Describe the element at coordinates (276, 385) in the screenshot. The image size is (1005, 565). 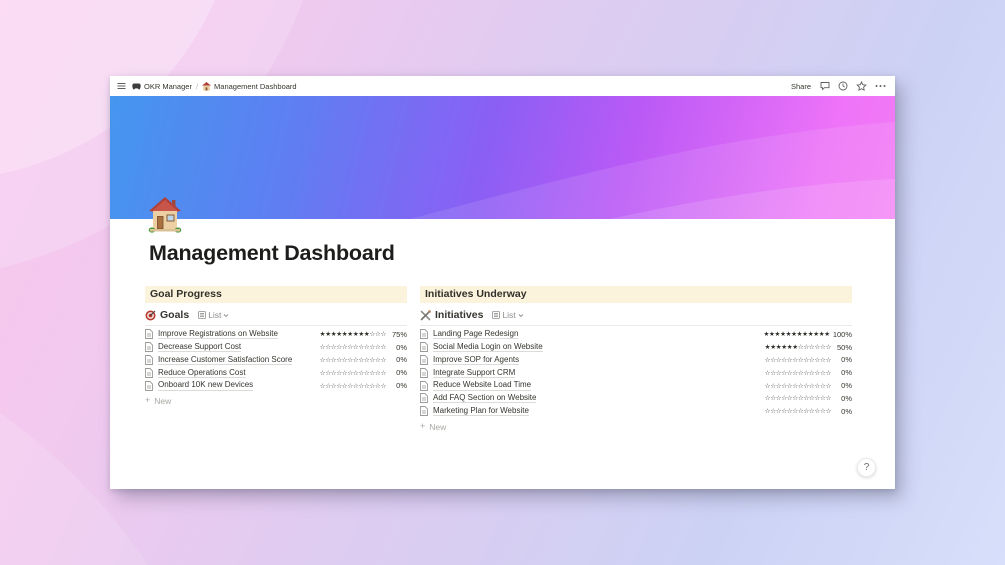
I see `list-item: Onboard 10K new Devices ☆☆☆☆☆☆☆☆☆☆☆☆ 0%` at that location.